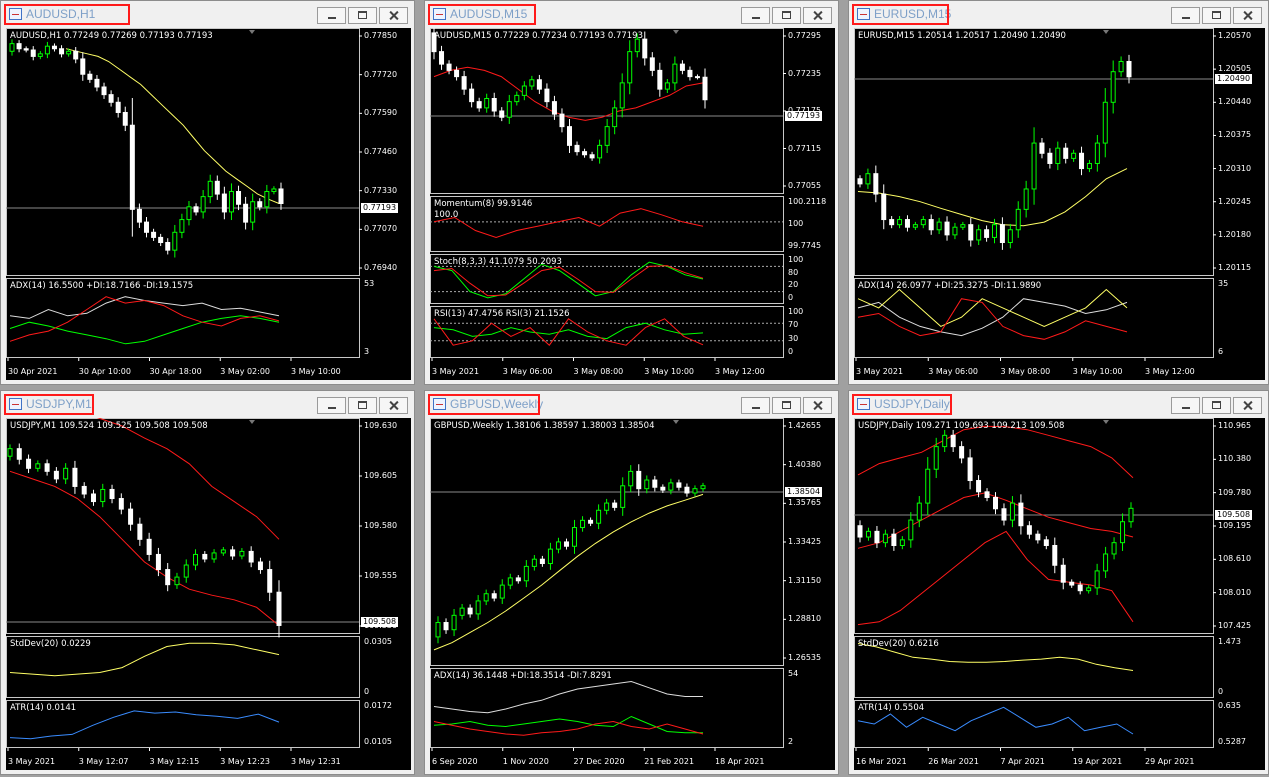 The width and height of the screenshot is (1269, 777). I want to click on bollinger-lower-line, so click(995, 578).